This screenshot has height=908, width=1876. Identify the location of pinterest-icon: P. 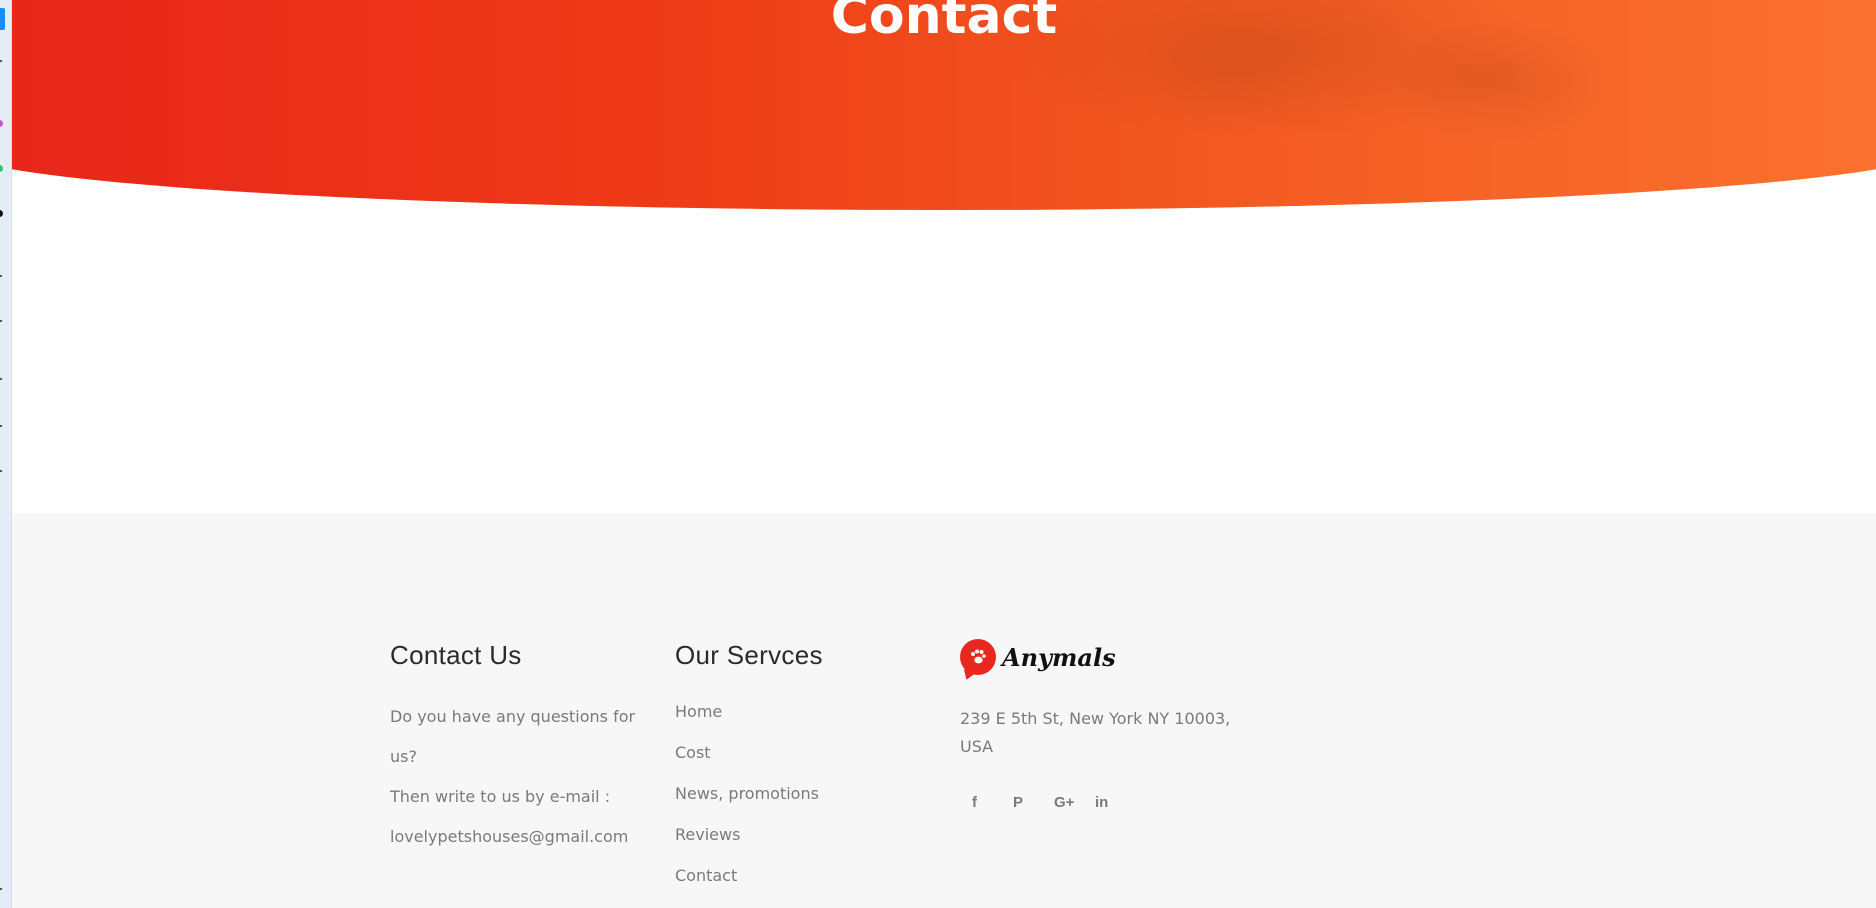
(1021, 802).